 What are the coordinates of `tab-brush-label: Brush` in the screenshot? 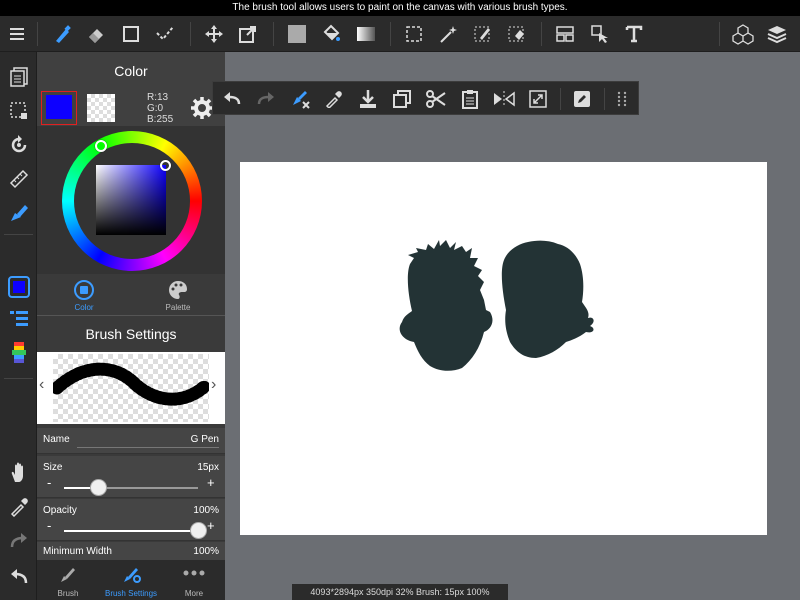 It's located at (68, 593).